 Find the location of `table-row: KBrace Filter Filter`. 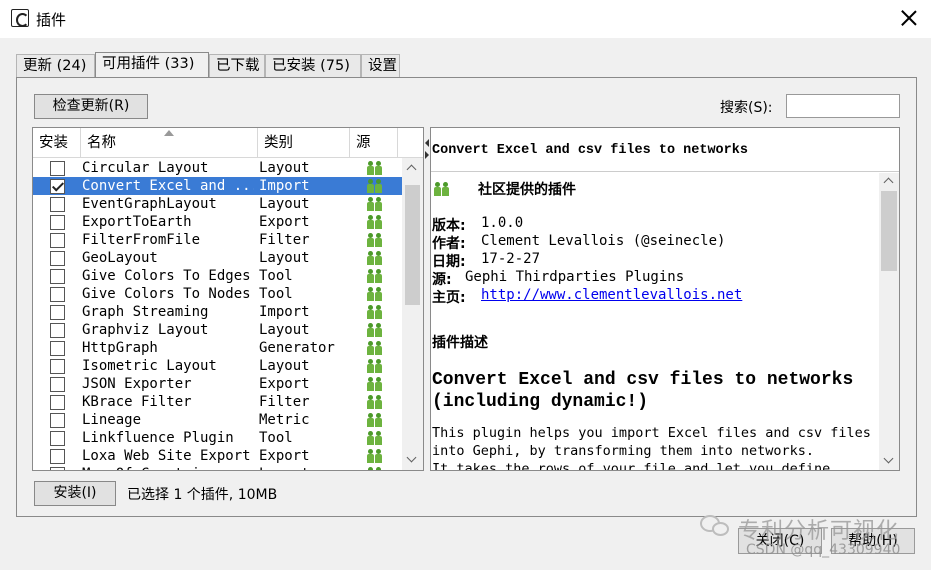

table-row: KBrace Filter Filter is located at coordinates (217, 402).